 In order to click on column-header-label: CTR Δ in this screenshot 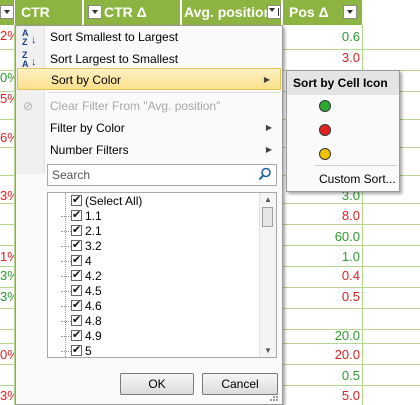, I will do `click(125, 12)`.